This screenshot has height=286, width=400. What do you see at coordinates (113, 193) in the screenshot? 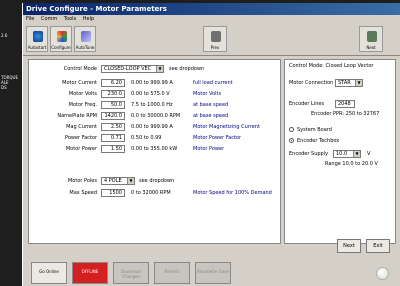
I see `max-speed-input: 1500` at bounding box center [113, 193].